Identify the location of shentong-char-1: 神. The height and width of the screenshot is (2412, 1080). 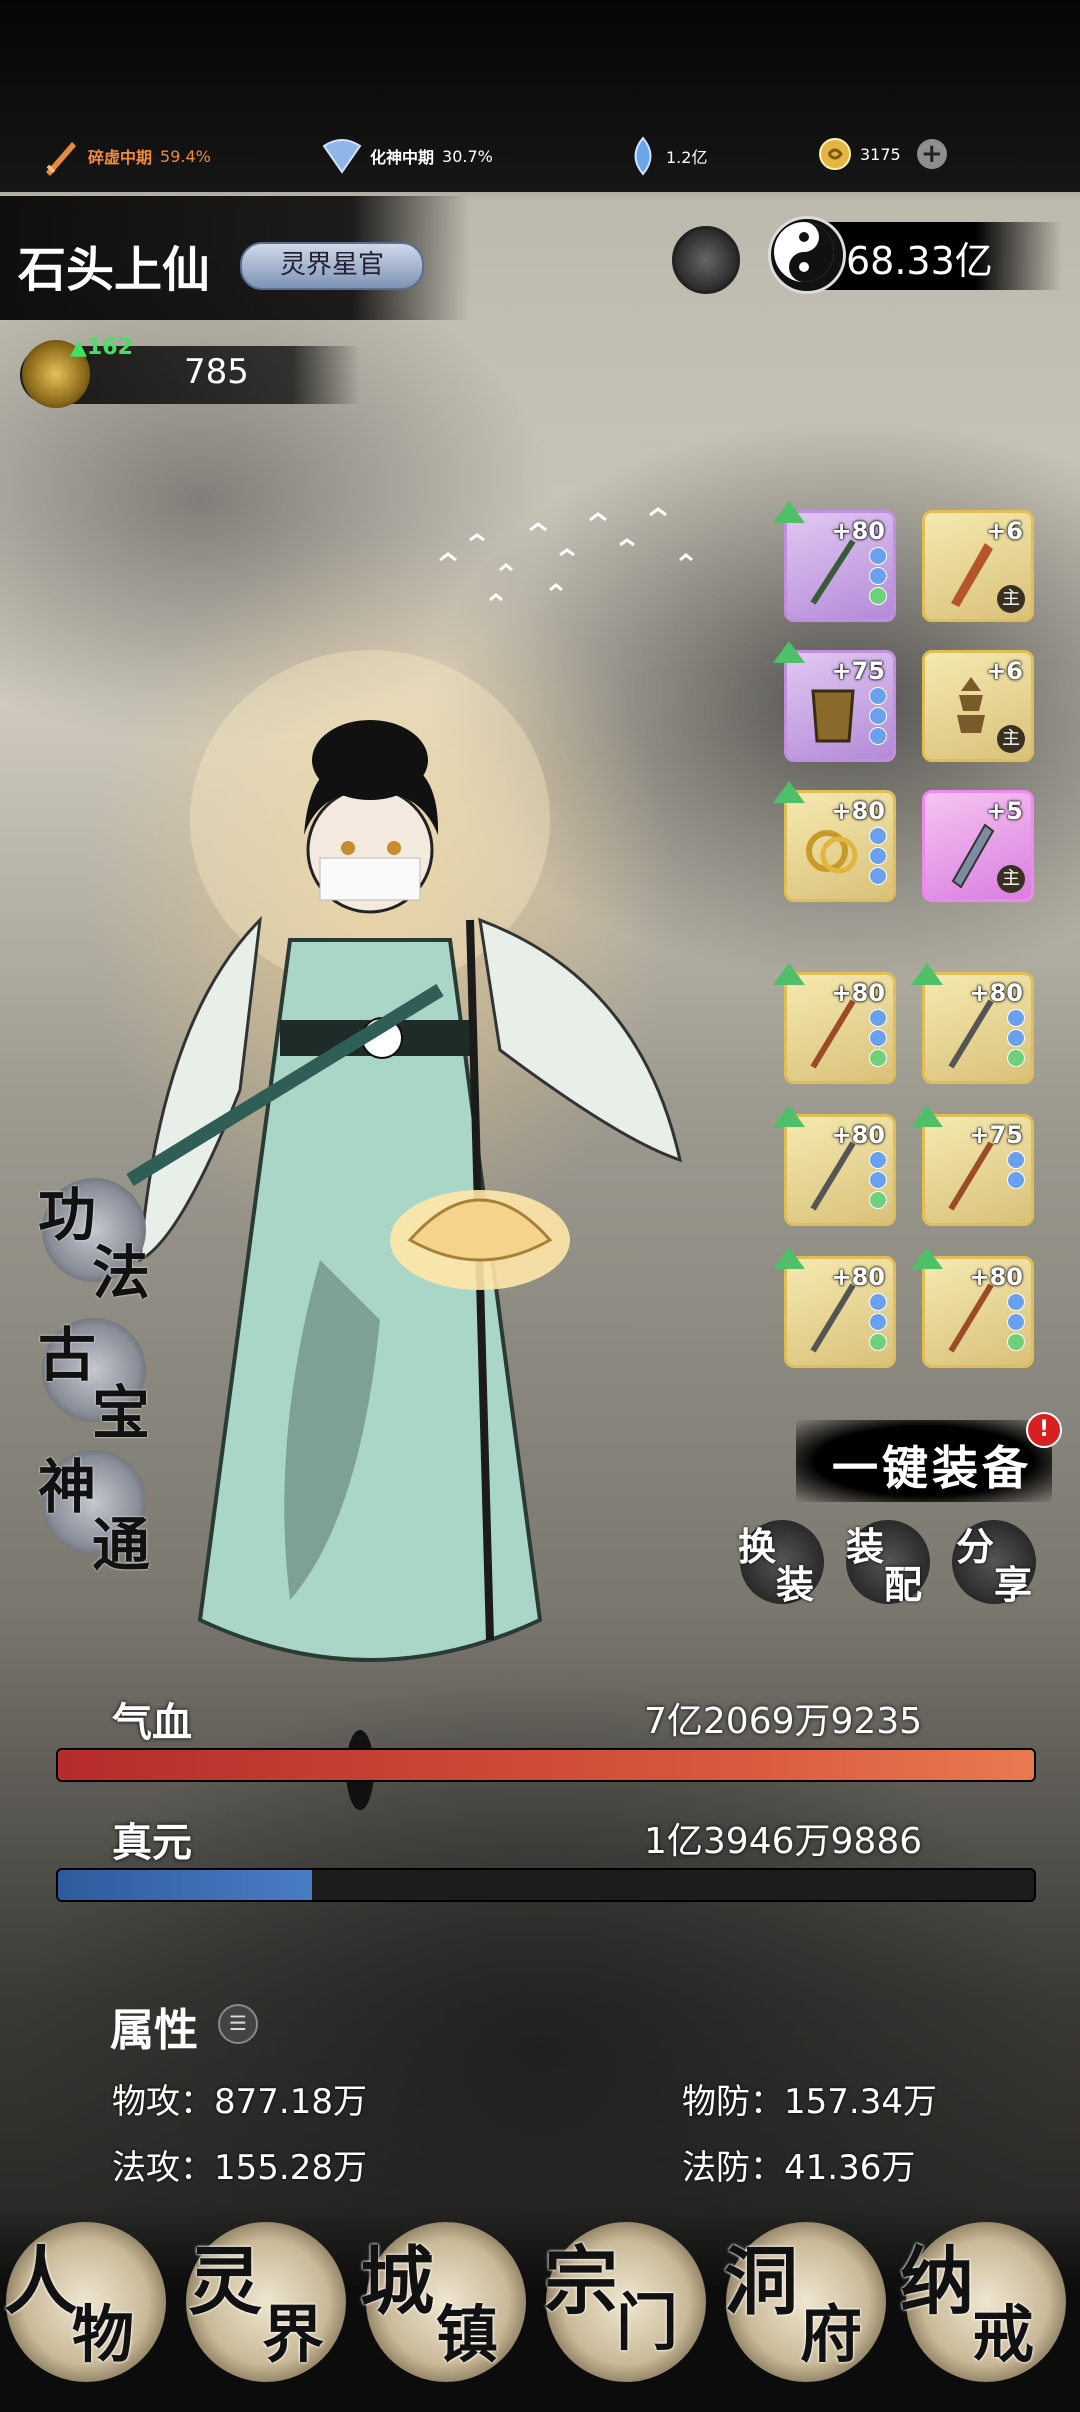
(67, 1487).